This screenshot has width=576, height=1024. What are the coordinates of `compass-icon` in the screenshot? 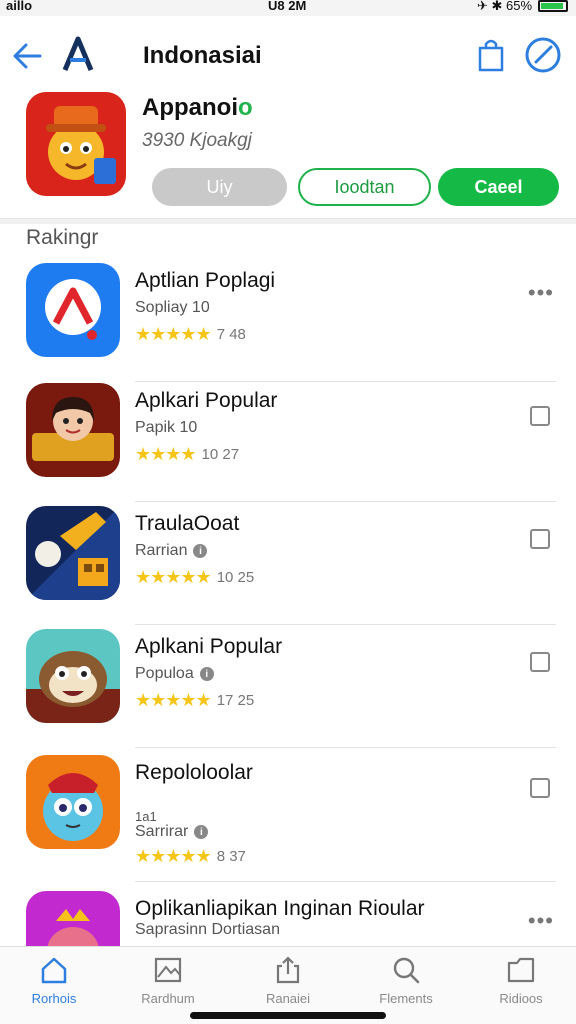 It's located at (543, 55).